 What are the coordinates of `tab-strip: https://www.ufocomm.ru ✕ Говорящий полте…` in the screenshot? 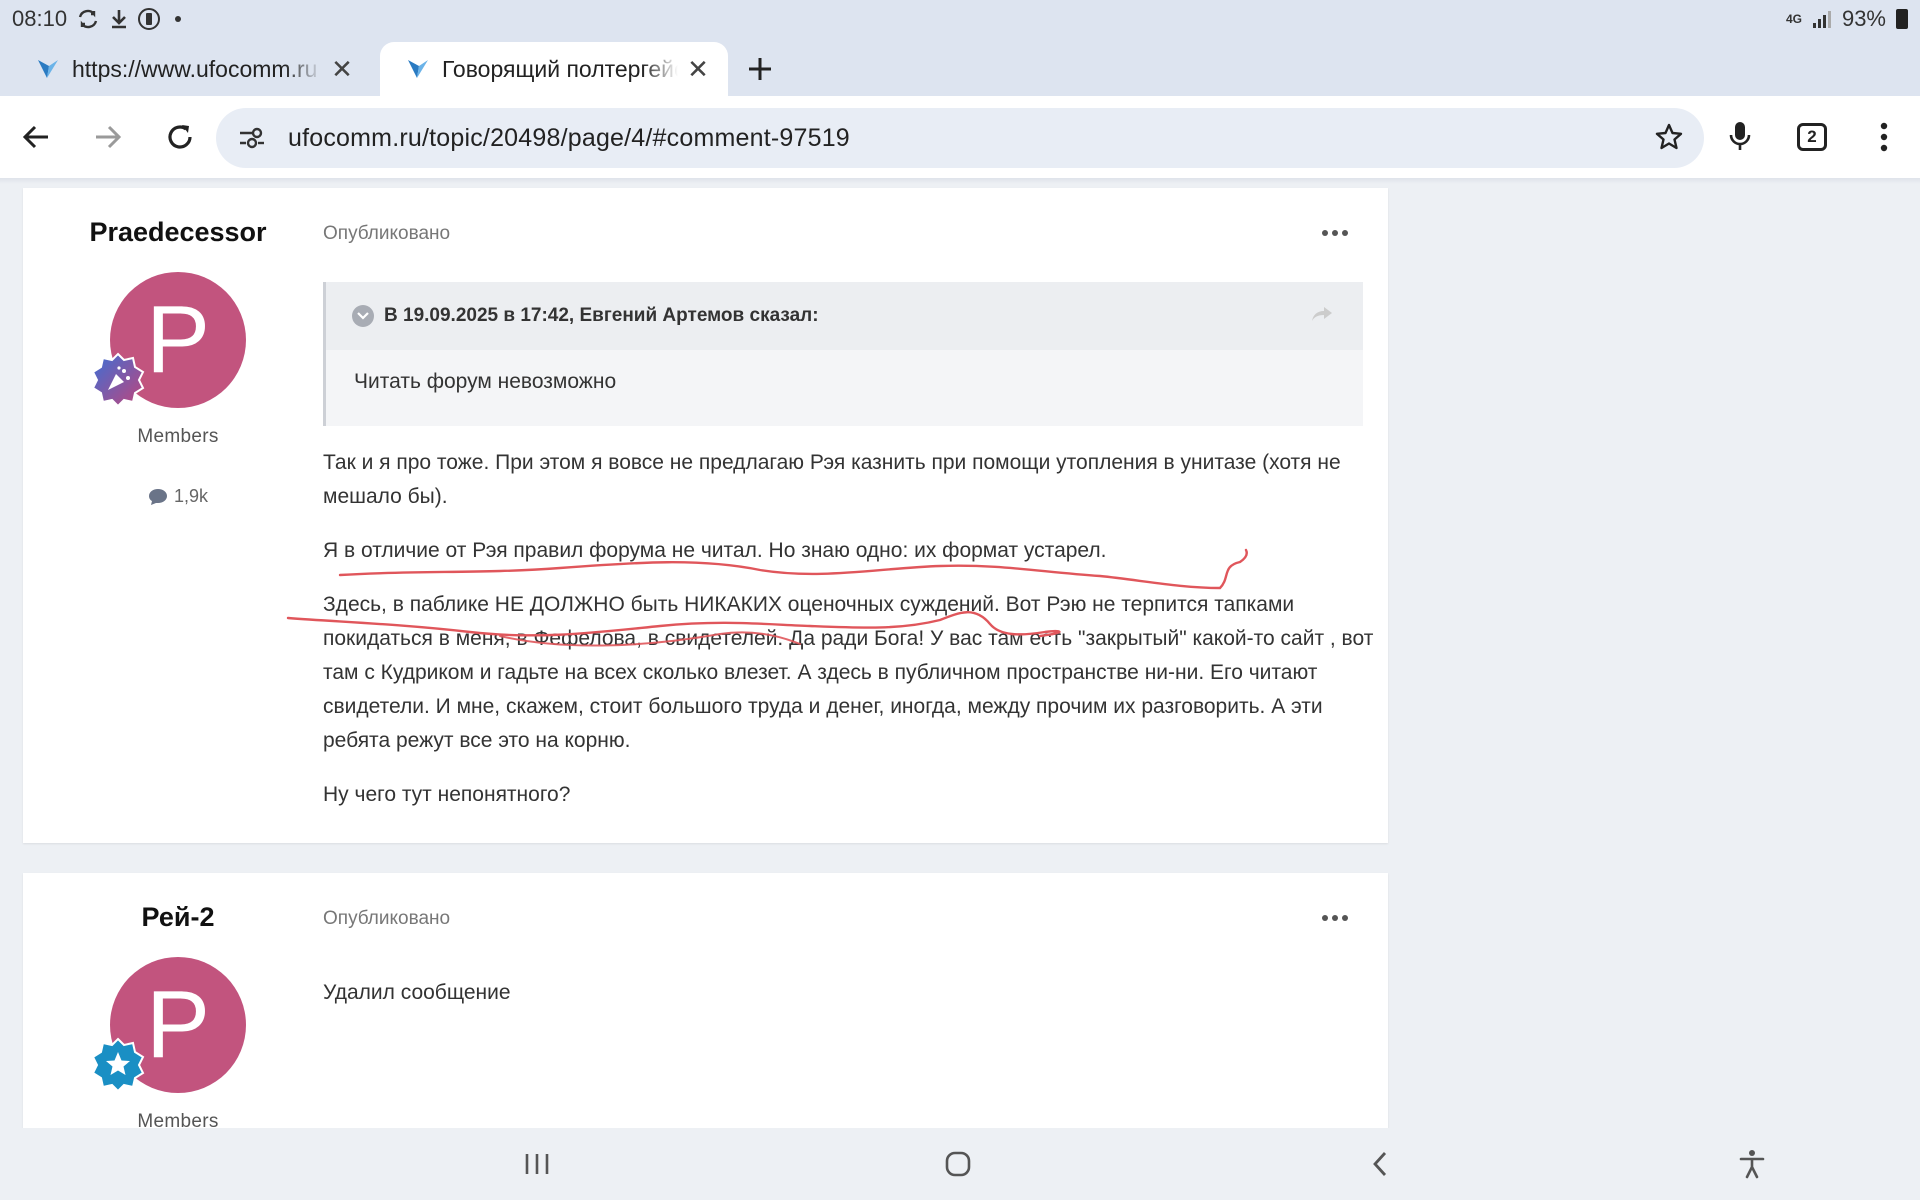 It's located at (960, 67).